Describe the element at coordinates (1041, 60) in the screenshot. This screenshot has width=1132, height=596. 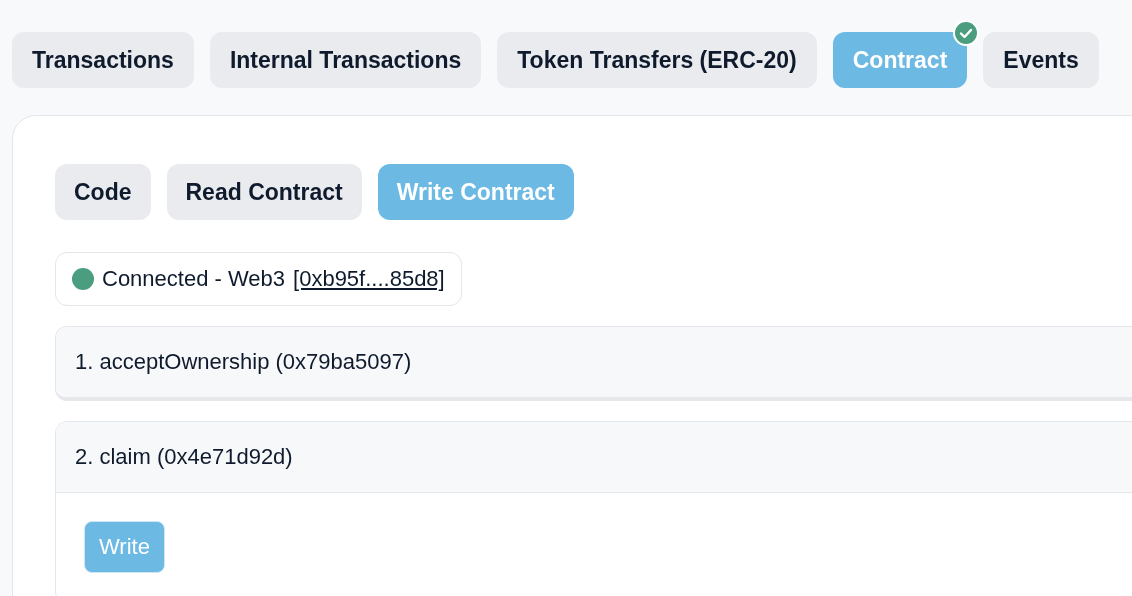
I see `tab: Events` at that location.